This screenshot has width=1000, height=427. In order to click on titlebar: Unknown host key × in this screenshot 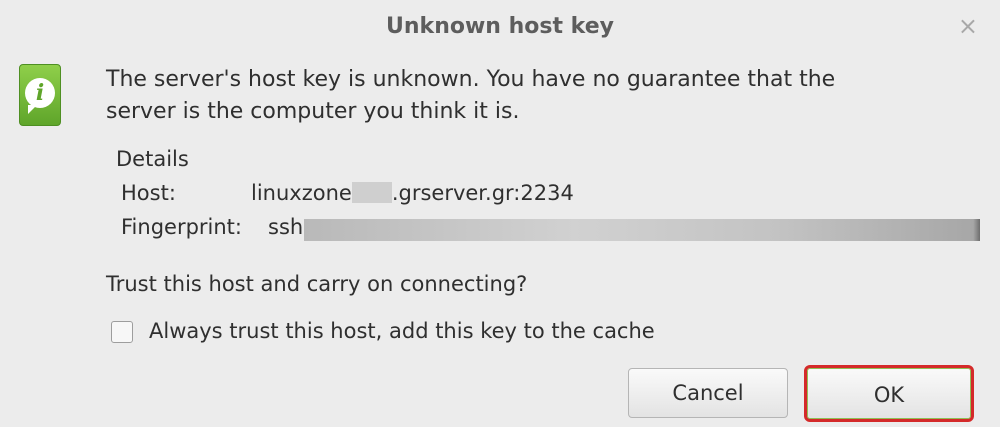, I will do `click(500, 27)`.